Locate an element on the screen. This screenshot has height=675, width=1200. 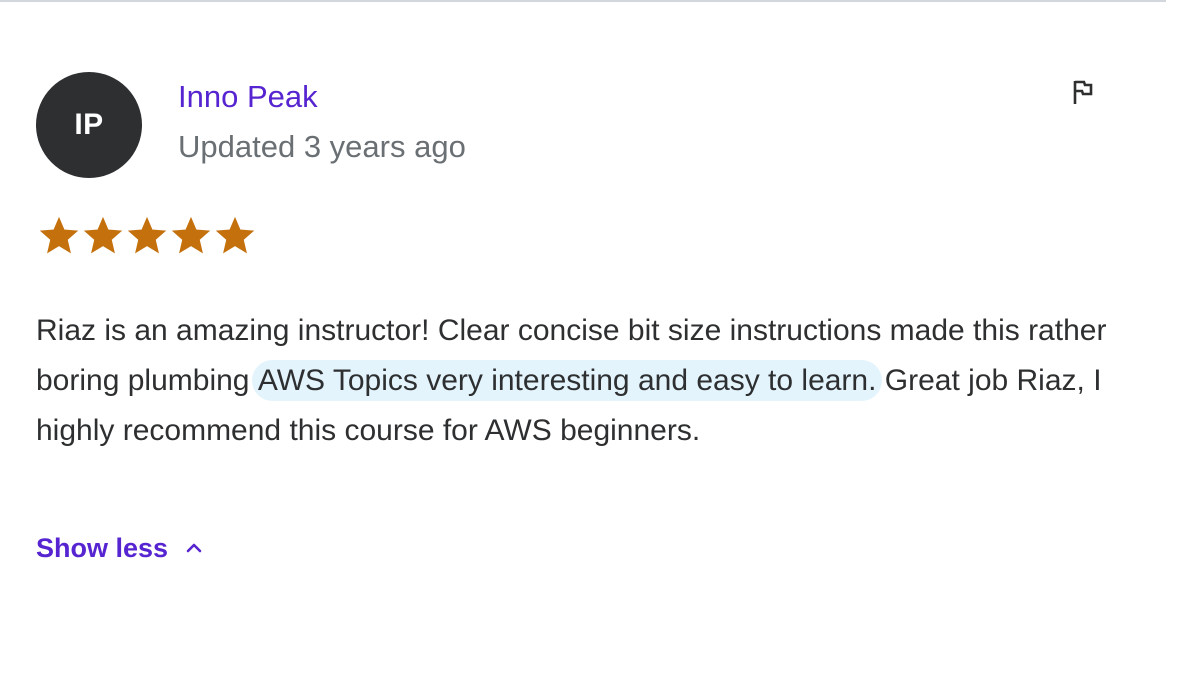
right-edge is located at coordinates (1183, 337).